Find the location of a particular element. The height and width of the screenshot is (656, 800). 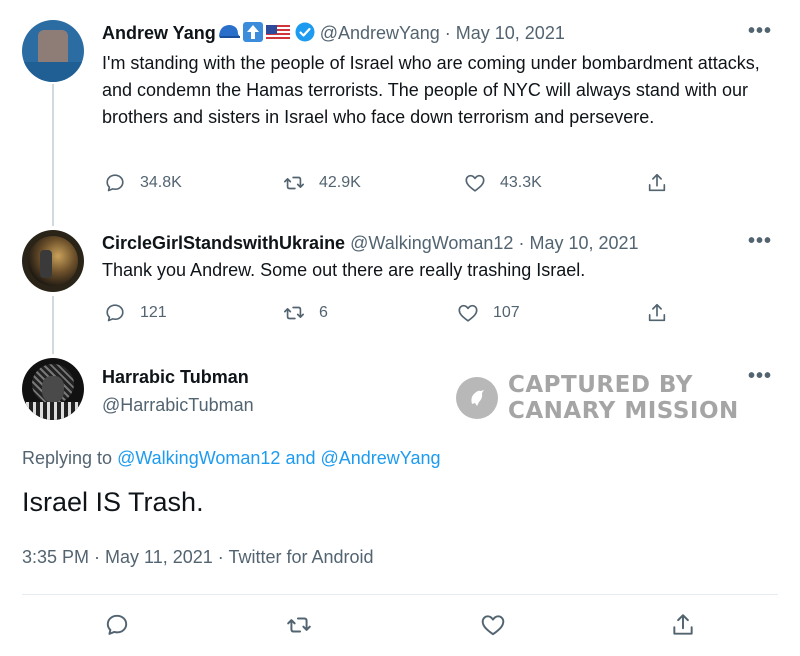

divider is located at coordinates (400, 594).